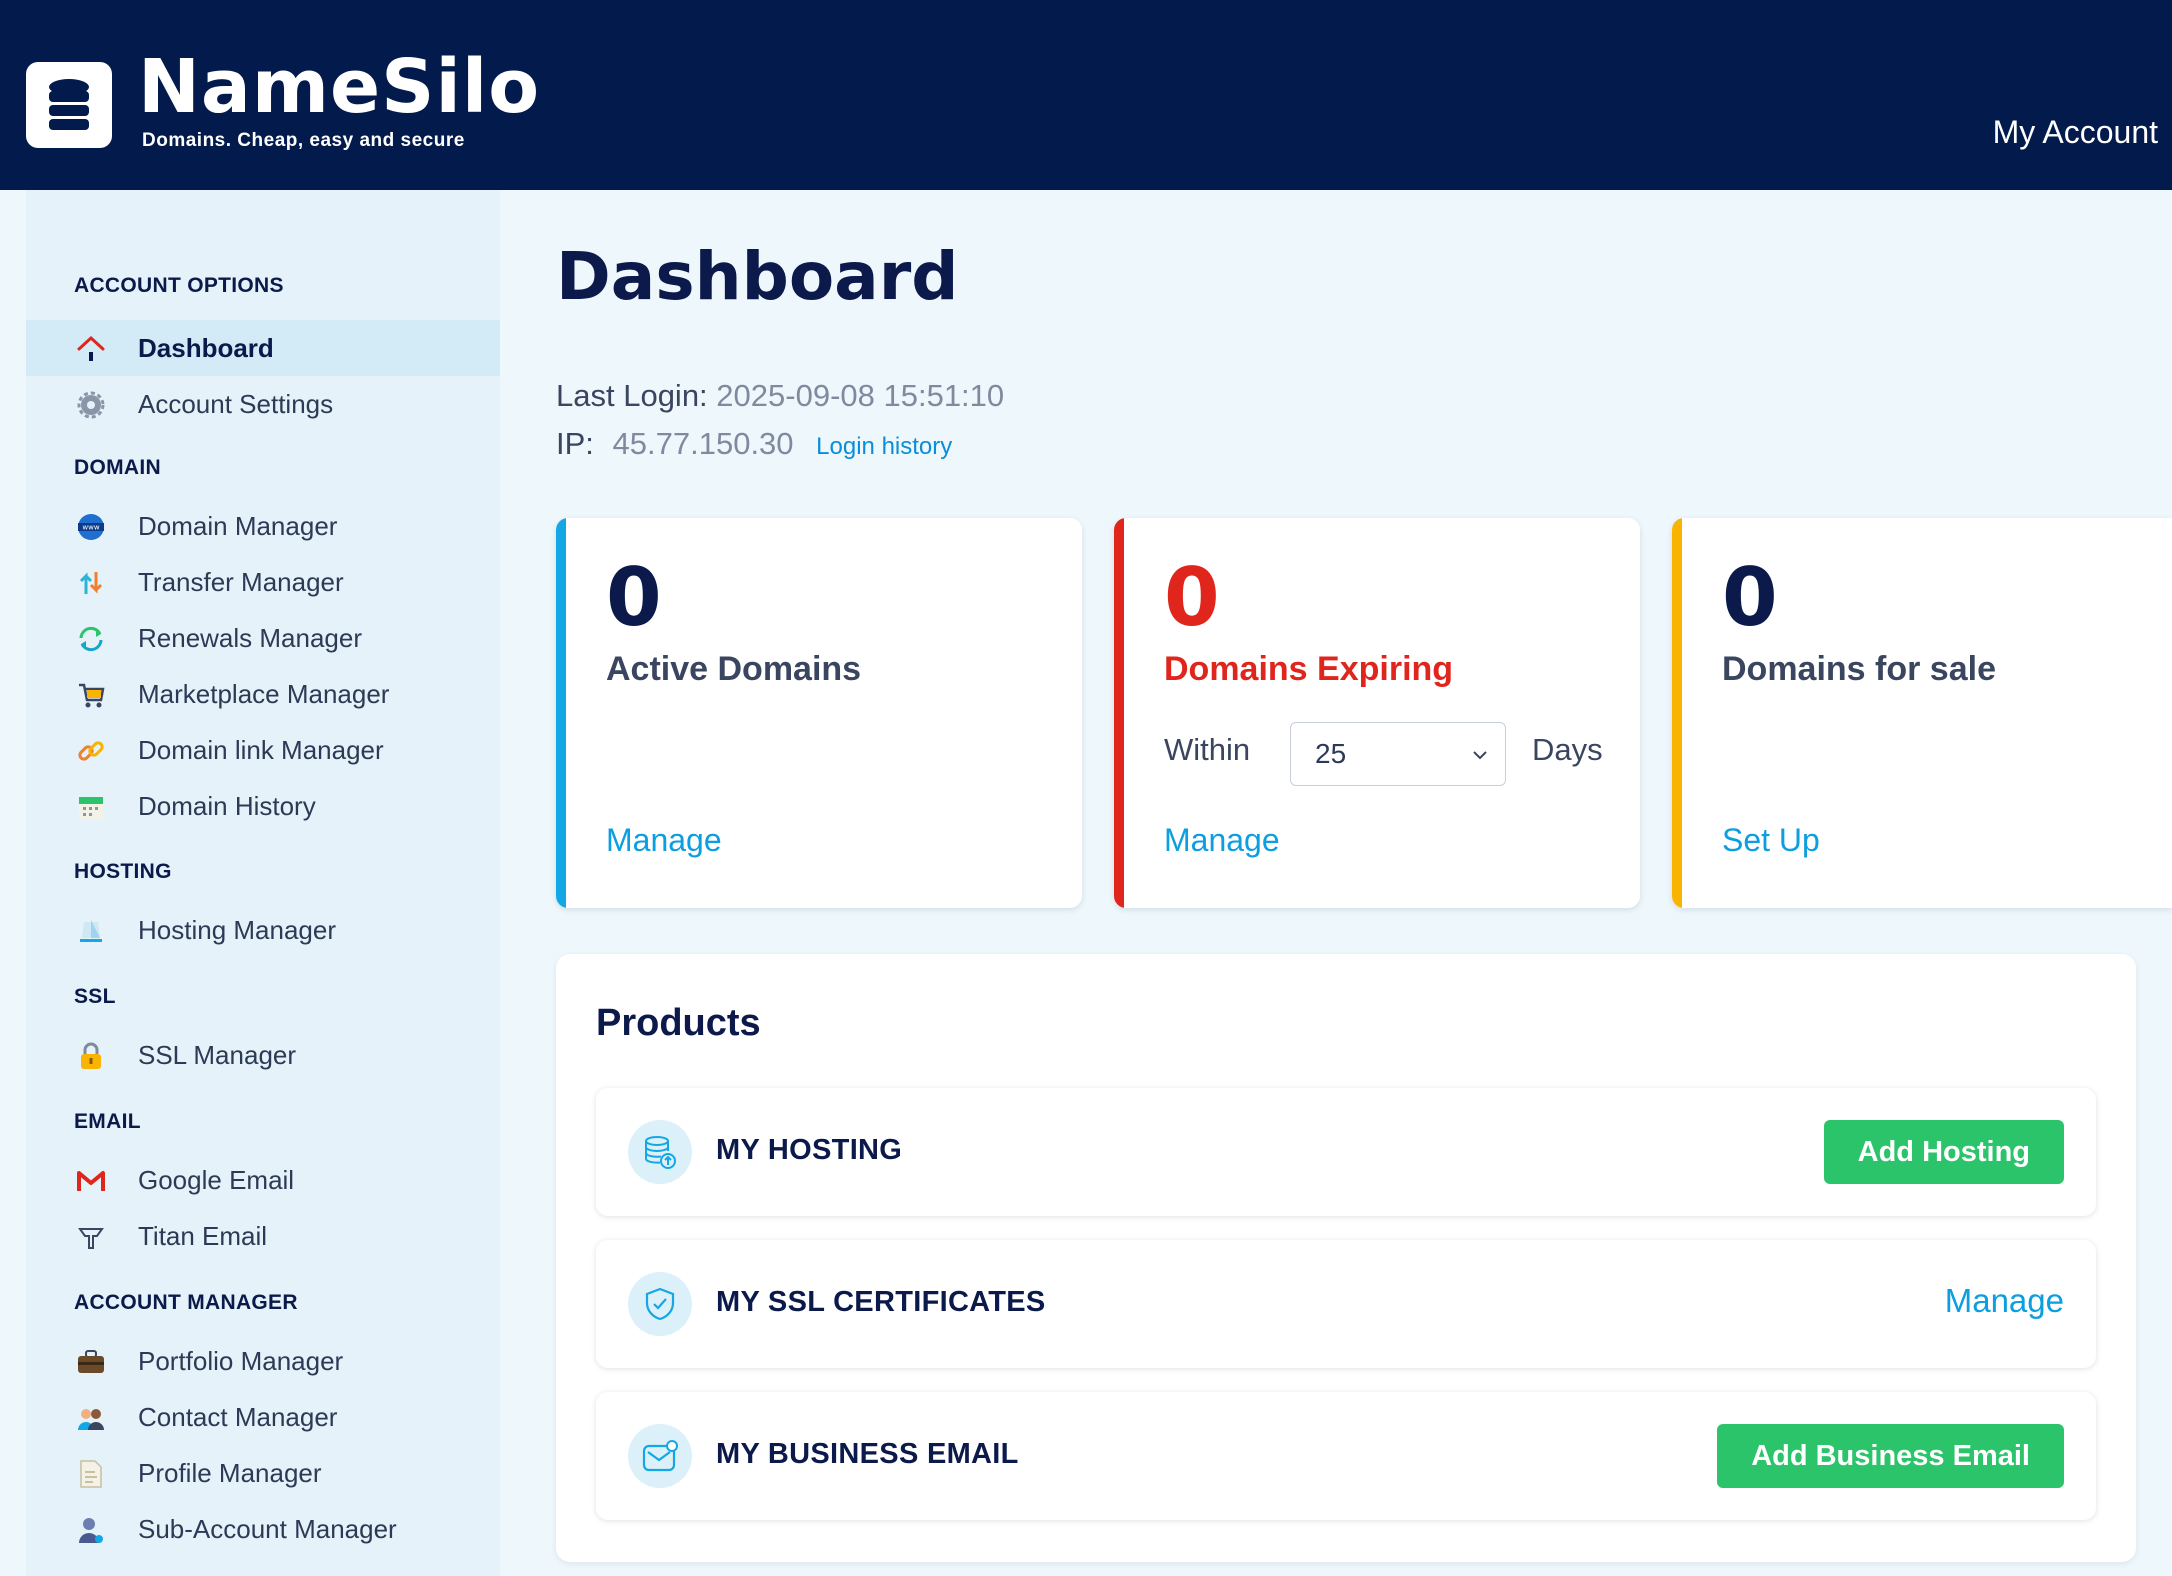  I want to click on ip-row: IP: 45.77.150.30 Login history, so click(754, 444).